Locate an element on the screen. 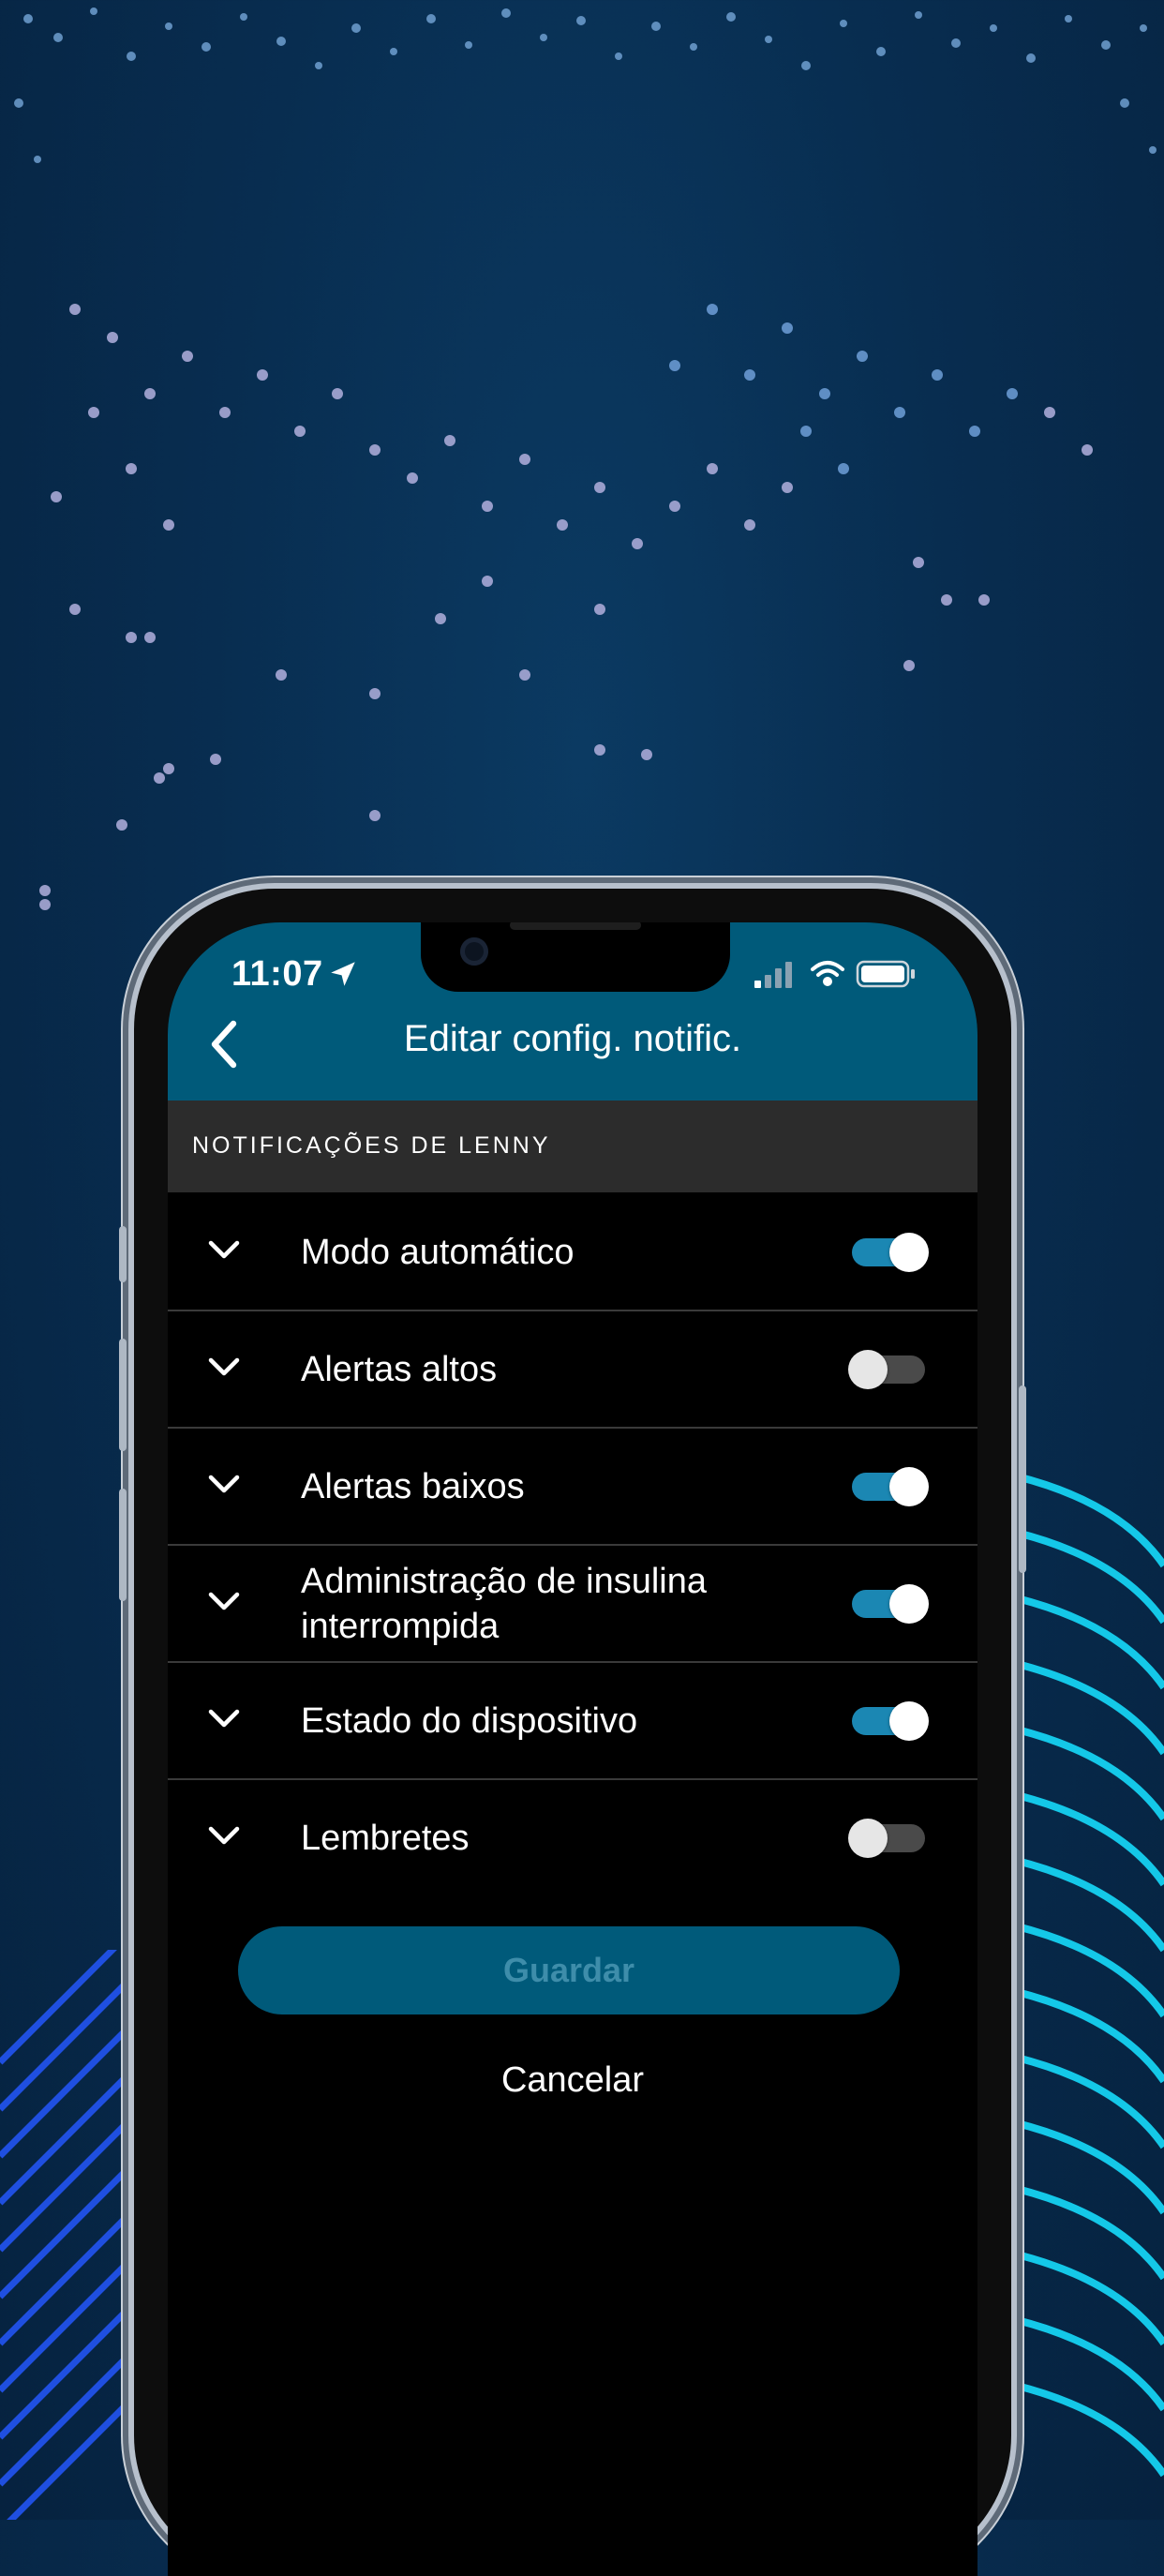  cancel-button: Cancelar is located at coordinates (573, 2080).